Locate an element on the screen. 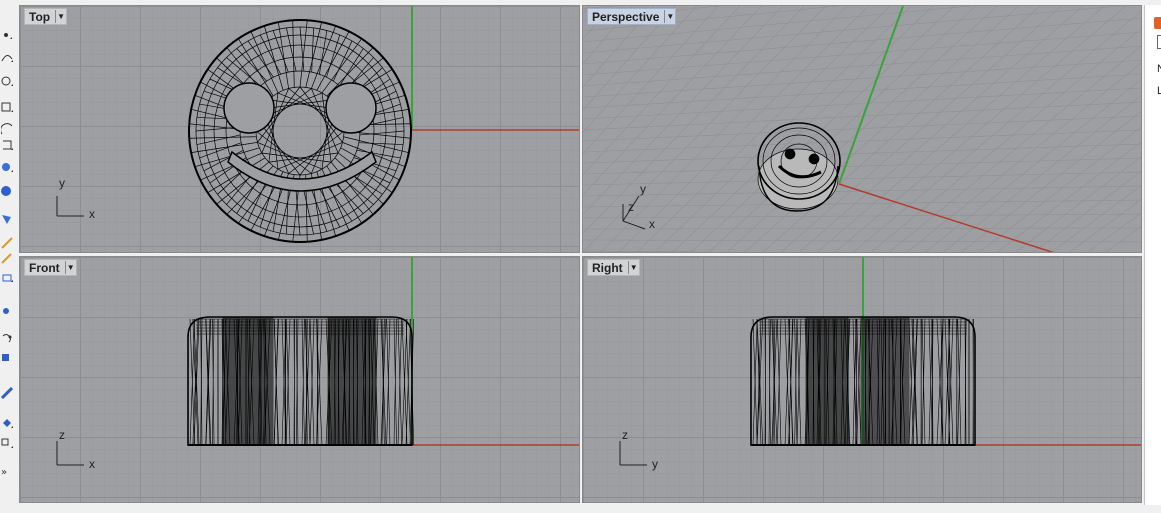 This screenshot has height=513, width=1161. transform-icon is located at coordinates (7, 259).